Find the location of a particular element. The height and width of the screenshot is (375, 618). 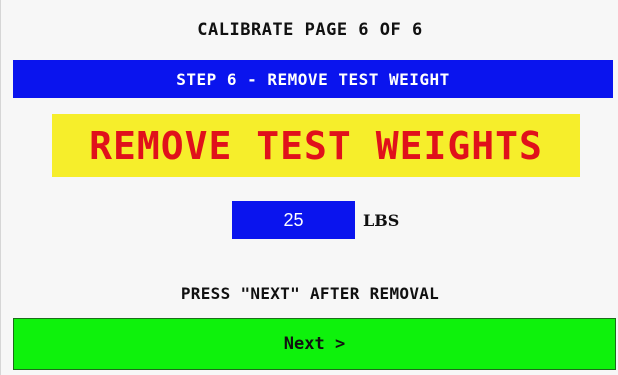

page-title: CALIBRATE PAGE 6 OF 6 is located at coordinates (310, 30).